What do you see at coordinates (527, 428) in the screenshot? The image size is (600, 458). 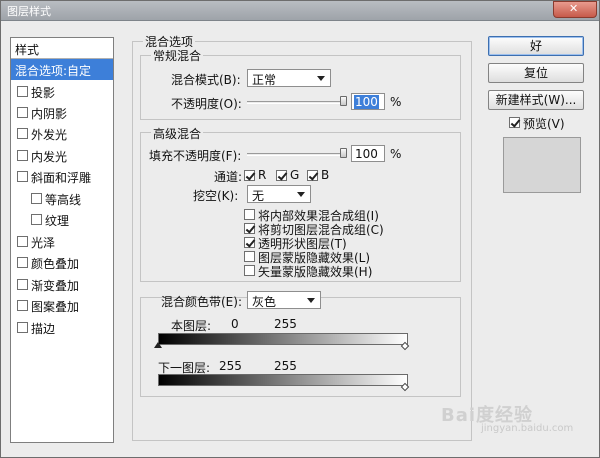 I see `watermark-subtext: jingyan.baidu.com` at bounding box center [527, 428].